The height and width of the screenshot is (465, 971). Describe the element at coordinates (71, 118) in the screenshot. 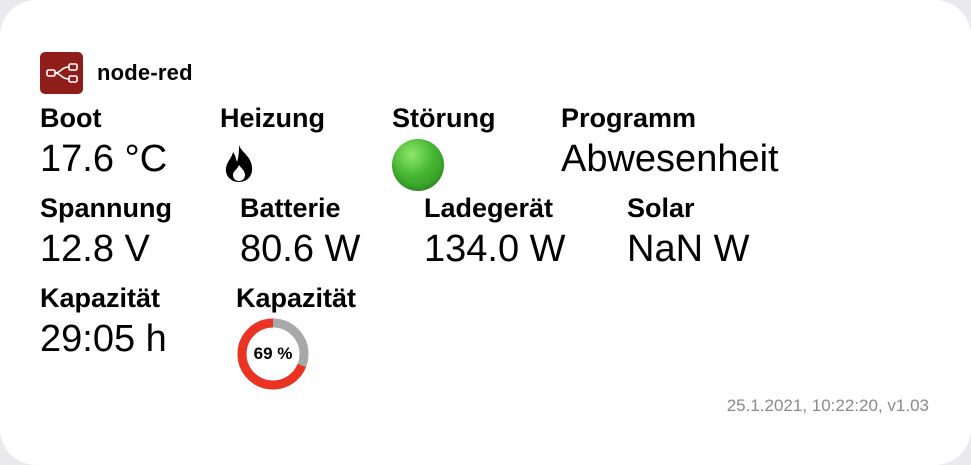

I see `boot-label: Boot` at that location.